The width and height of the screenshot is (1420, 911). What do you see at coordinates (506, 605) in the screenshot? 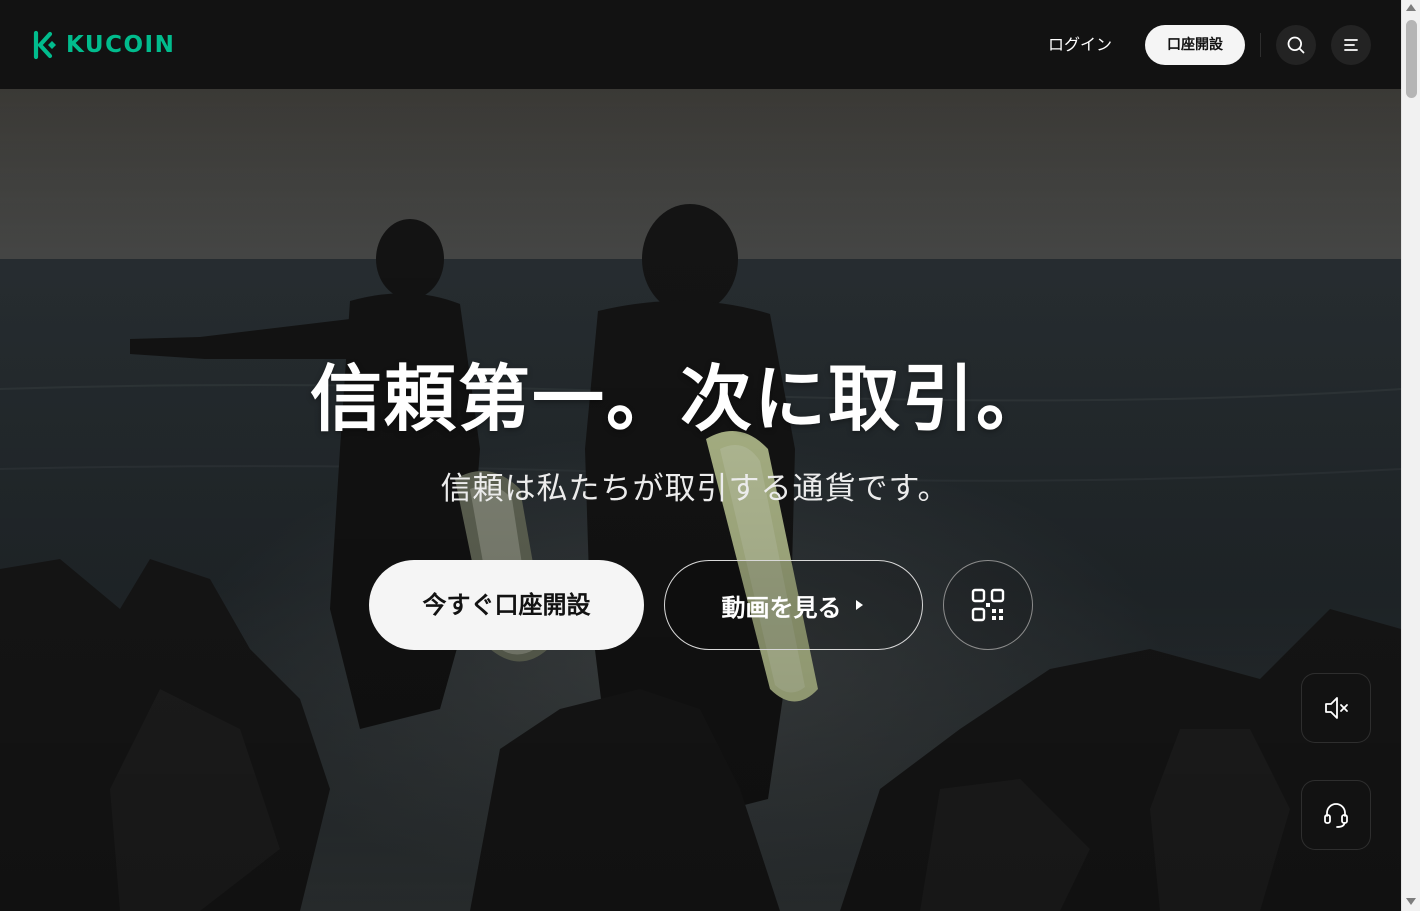
I see `open-account-now-button: 今すぐ口座開設` at bounding box center [506, 605].